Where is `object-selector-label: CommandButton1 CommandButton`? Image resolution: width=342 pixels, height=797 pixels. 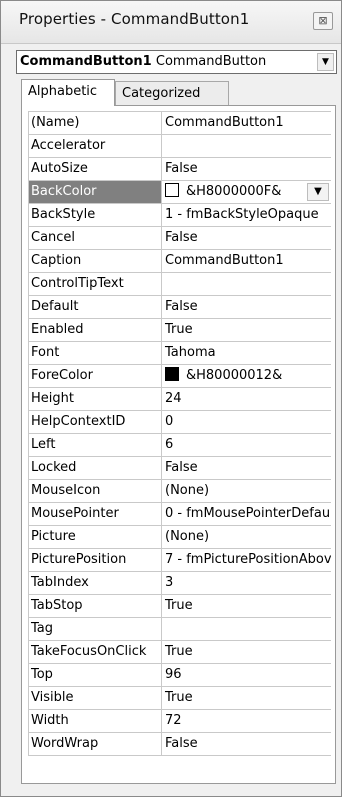
object-selector-label: CommandButton1 CommandButton is located at coordinates (143, 61).